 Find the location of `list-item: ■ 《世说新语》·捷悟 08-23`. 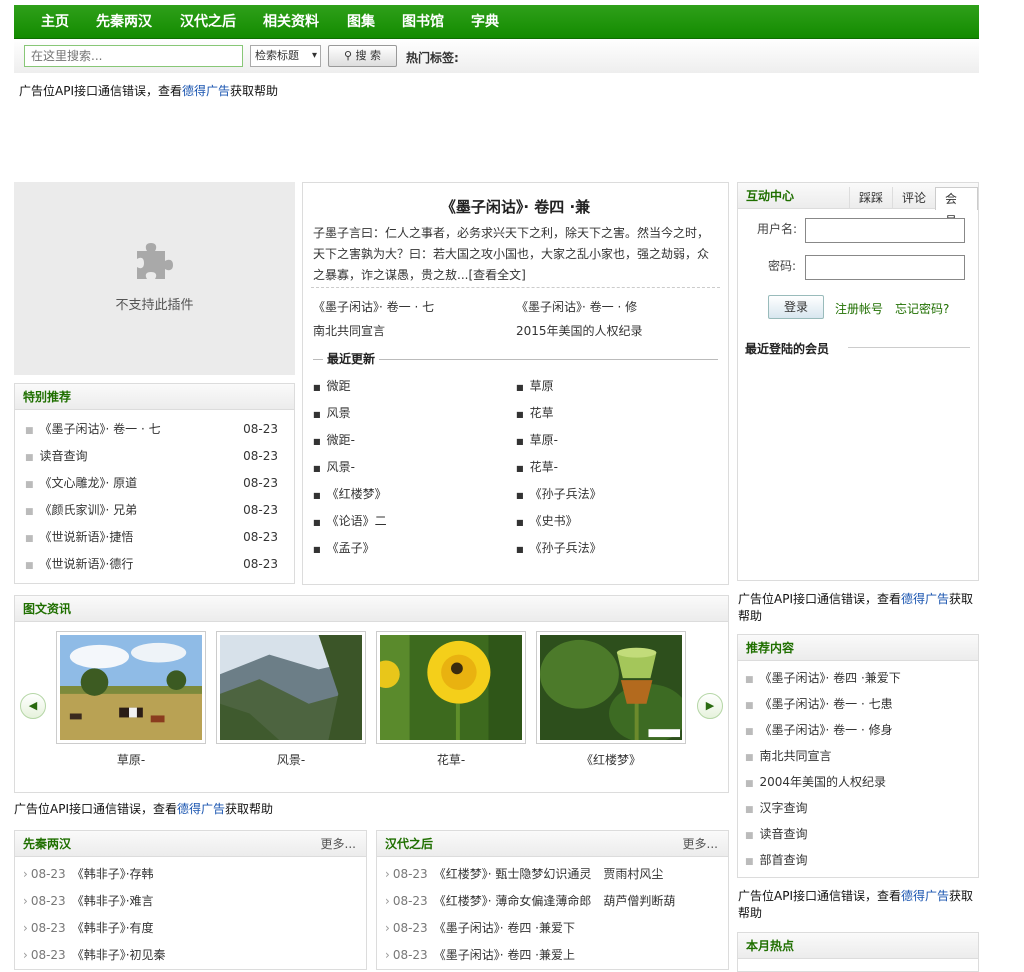

list-item: ■ 《世说新语》·捷悟 08-23 is located at coordinates (154, 537).